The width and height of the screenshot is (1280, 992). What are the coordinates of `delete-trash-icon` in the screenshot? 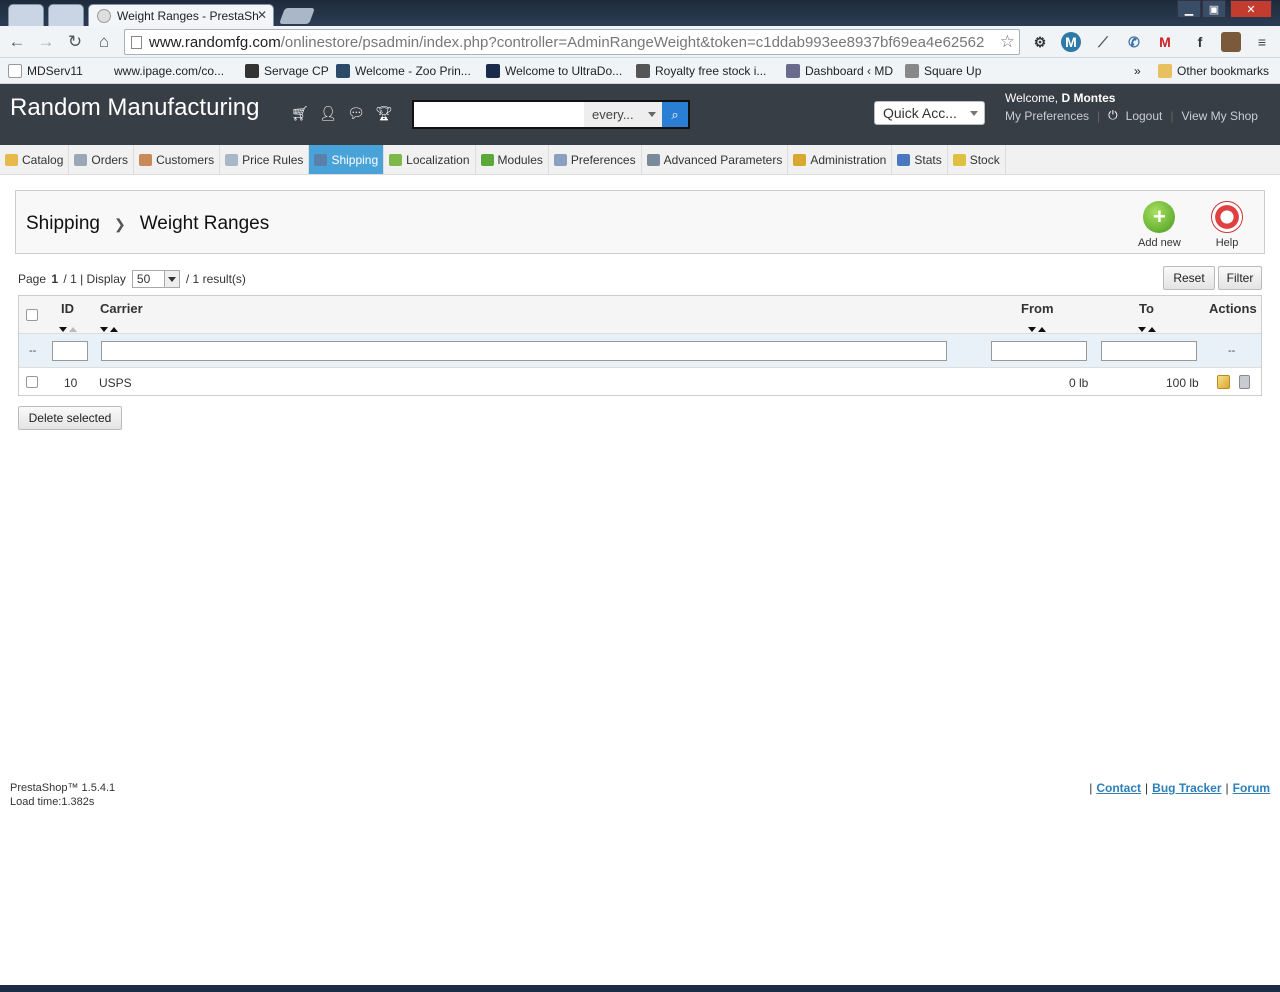 It's located at (1244, 382).